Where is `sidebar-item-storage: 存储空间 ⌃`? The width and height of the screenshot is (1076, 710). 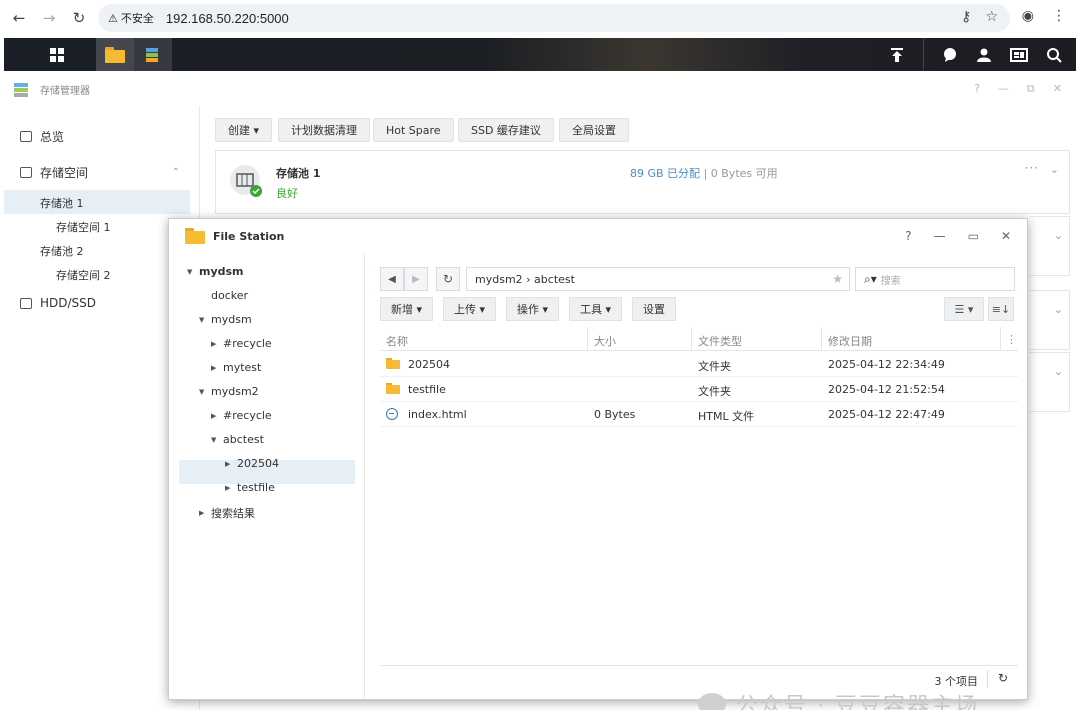 sidebar-item-storage: 存储空间 ⌃ is located at coordinates (100, 172).